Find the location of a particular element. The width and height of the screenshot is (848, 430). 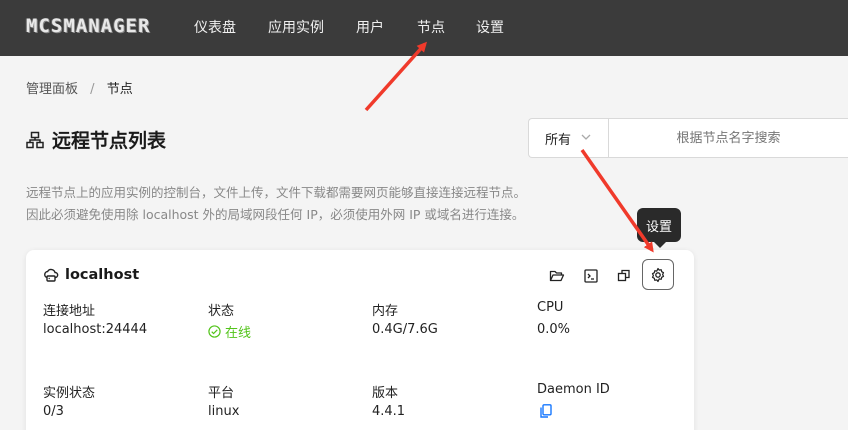

copy-icon is located at coordinates (546, 411).